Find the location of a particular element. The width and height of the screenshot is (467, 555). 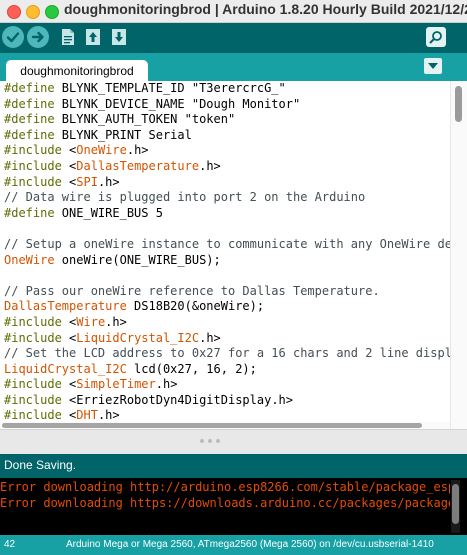

save-sketch-button is located at coordinates (119, 37).